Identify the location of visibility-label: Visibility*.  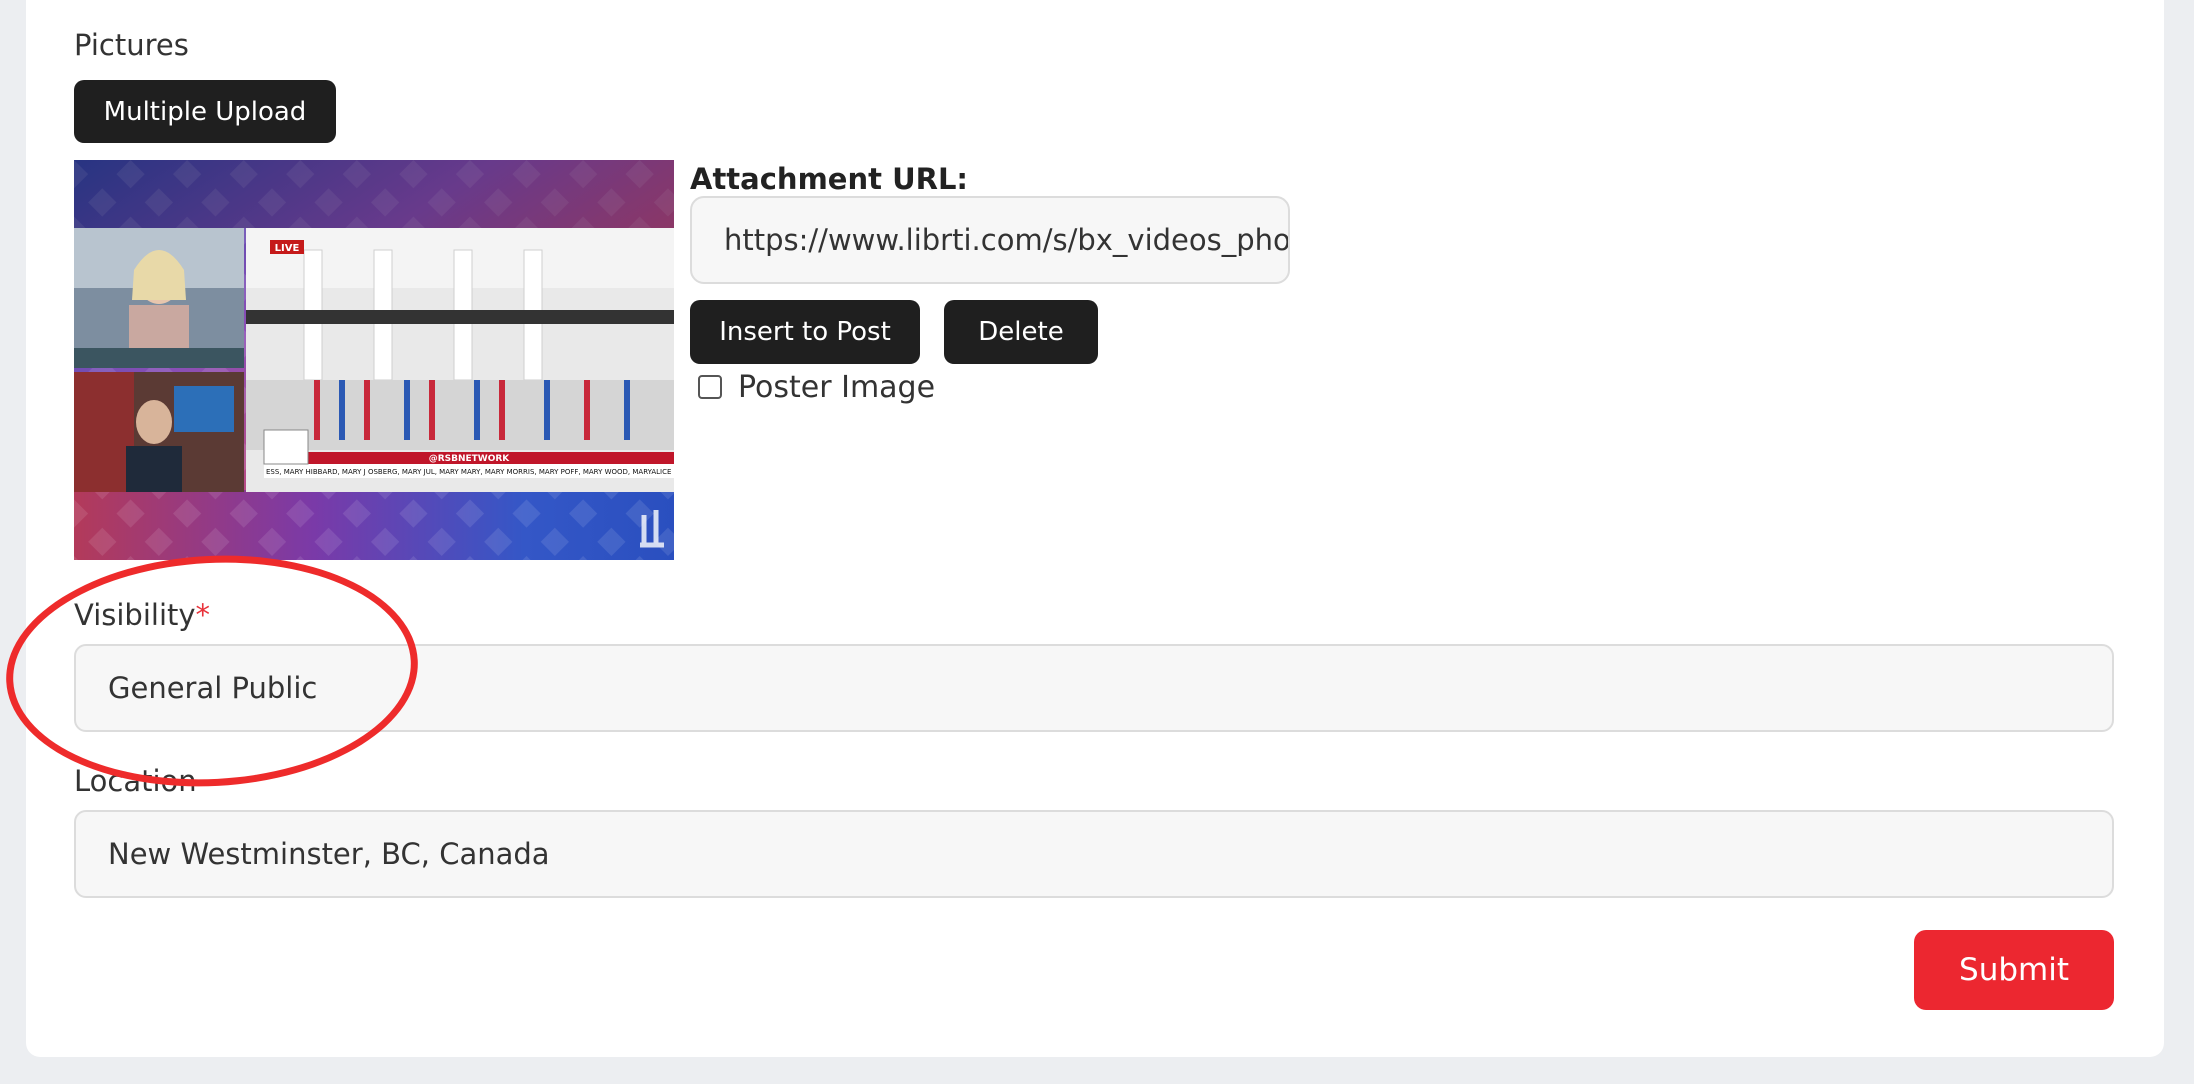
(142, 615).